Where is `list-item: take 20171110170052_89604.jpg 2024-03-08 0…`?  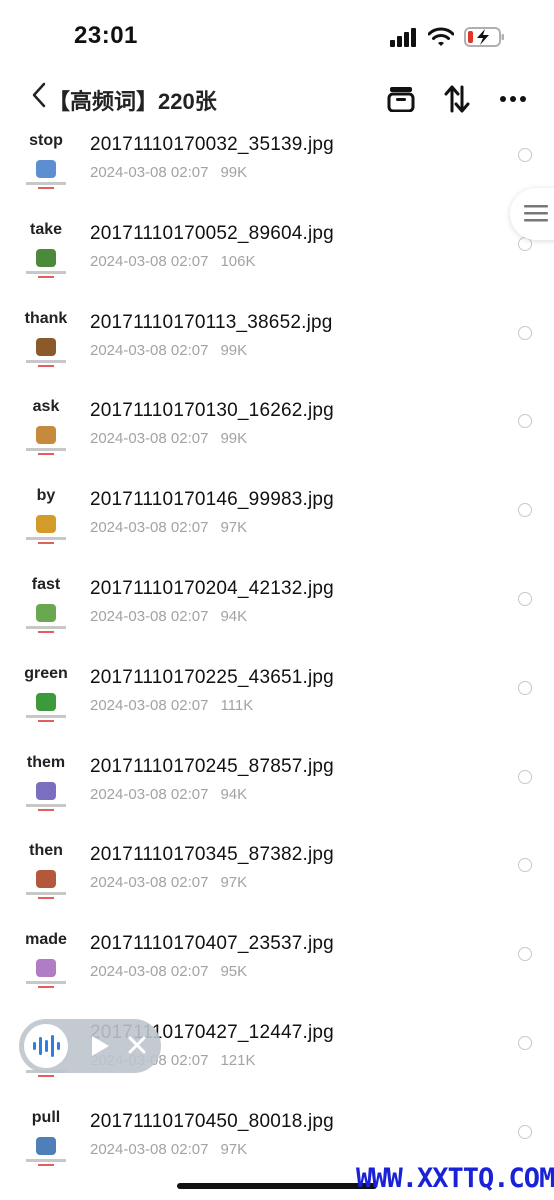 list-item: take 20171110170052_89604.jpg 2024-03-08 0… is located at coordinates (277, 257).